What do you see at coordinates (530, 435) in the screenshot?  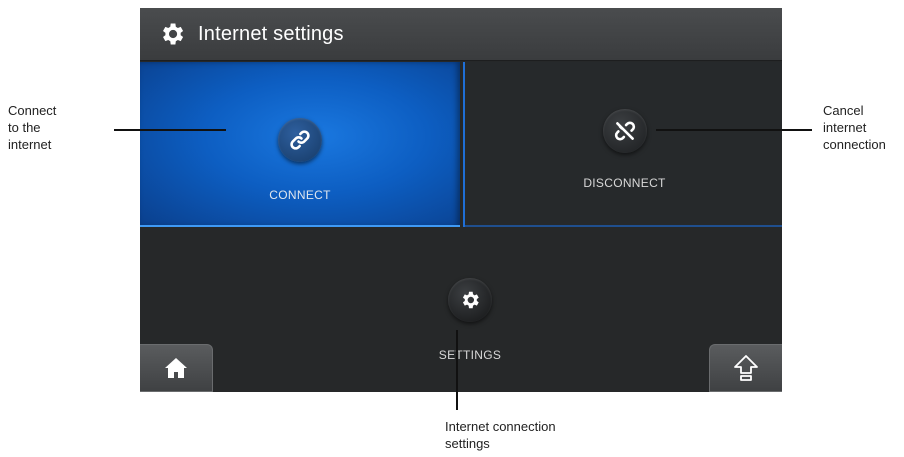 I see `annotation-settings: Internet connection settings` at bounding box center [530, 435].